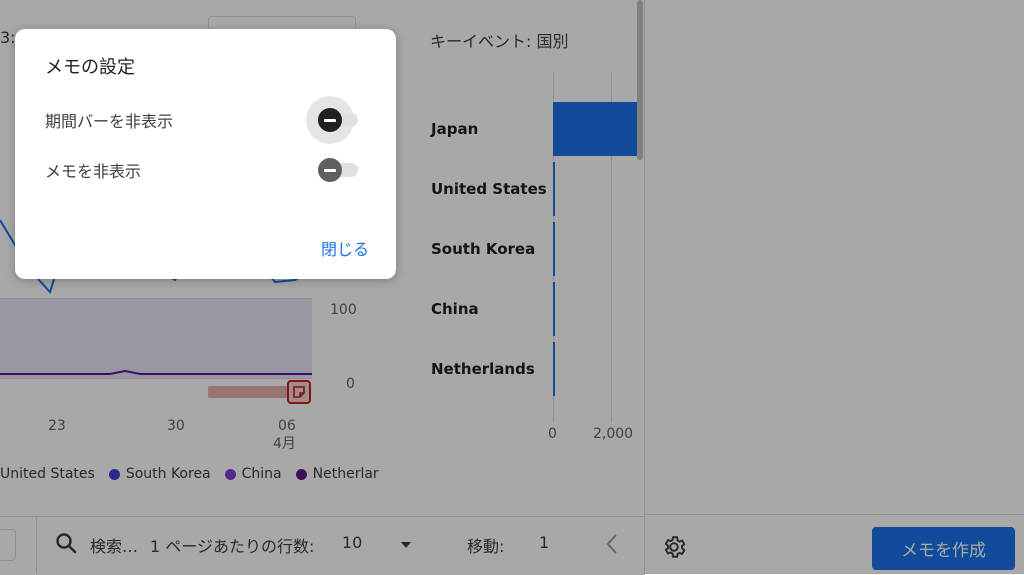 This screenshot has width=1024, height=575. I want to click on series-line-other, so click(156, 372).